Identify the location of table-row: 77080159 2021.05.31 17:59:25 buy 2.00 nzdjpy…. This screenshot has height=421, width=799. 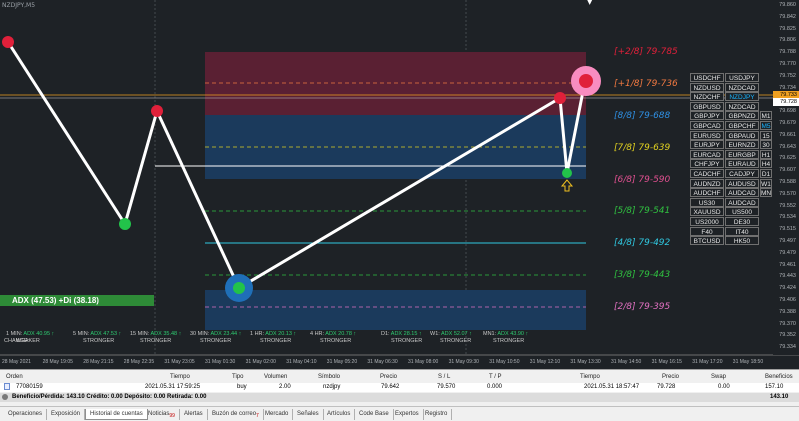
(399, 387).